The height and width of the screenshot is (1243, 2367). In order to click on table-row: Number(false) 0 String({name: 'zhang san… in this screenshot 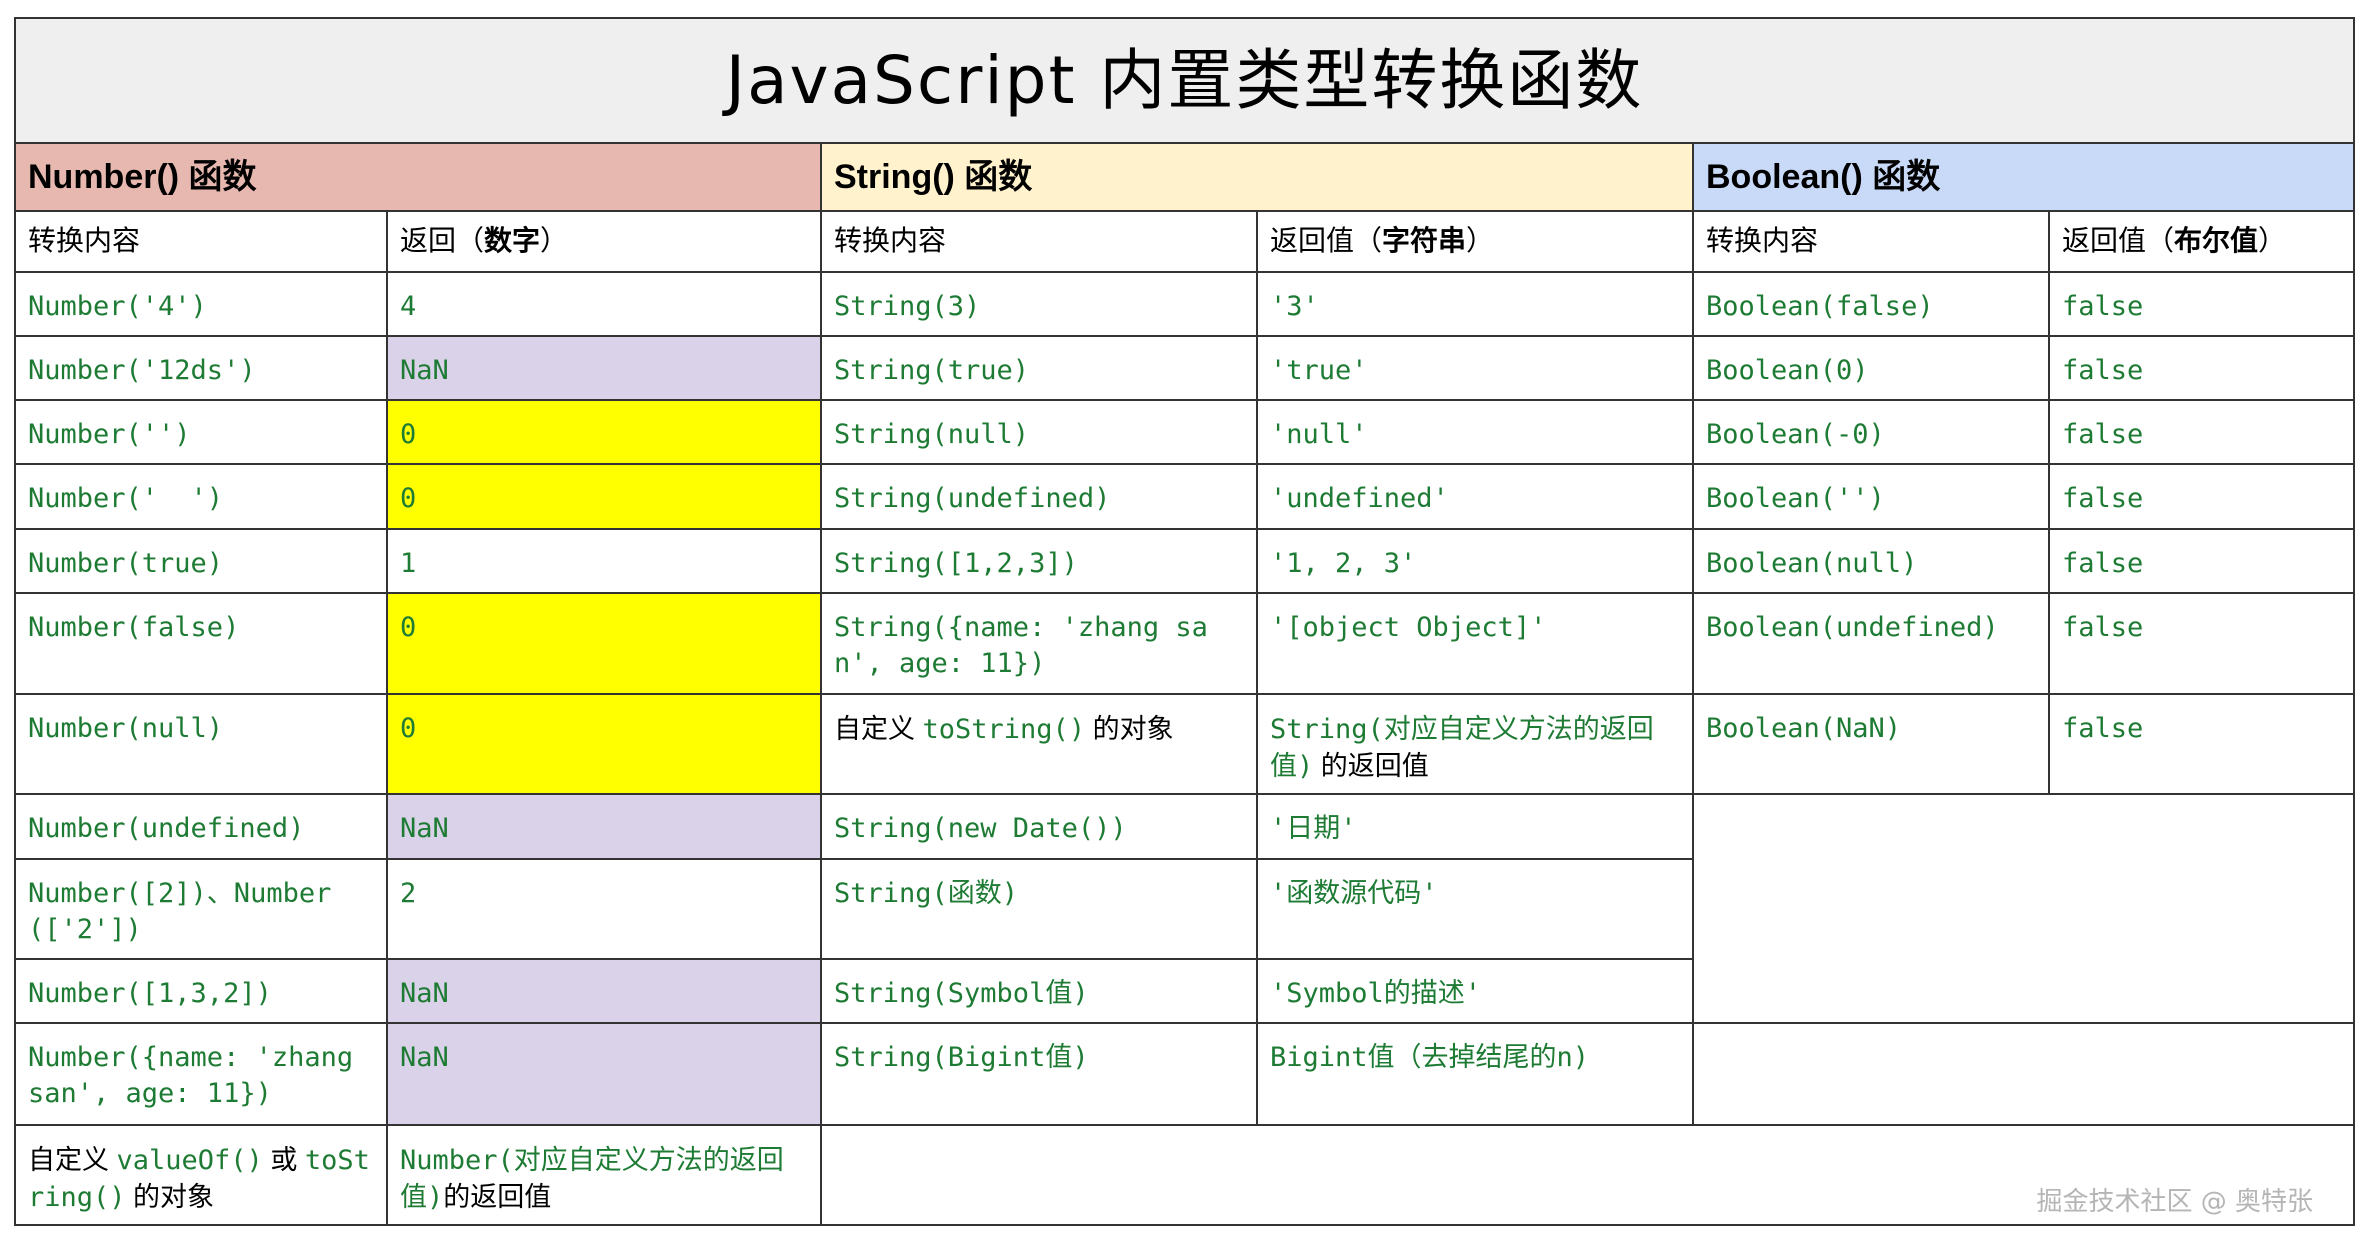, I will do `click(1185, 643)`.